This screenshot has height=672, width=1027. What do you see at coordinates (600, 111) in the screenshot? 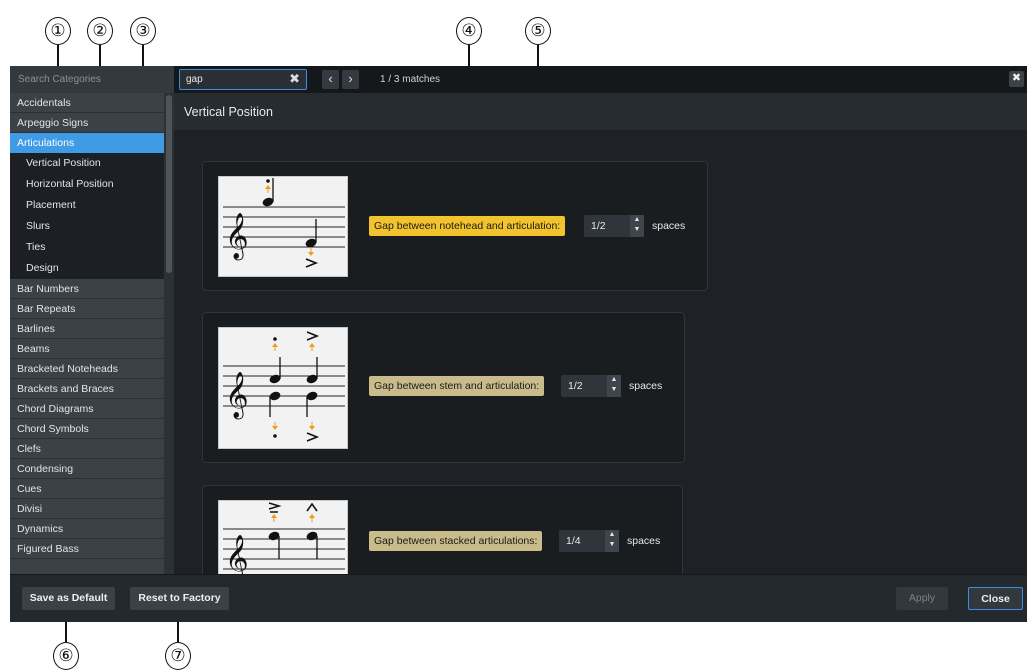
I see `section-header: Vertical Position` at bounding box center [600, 111].